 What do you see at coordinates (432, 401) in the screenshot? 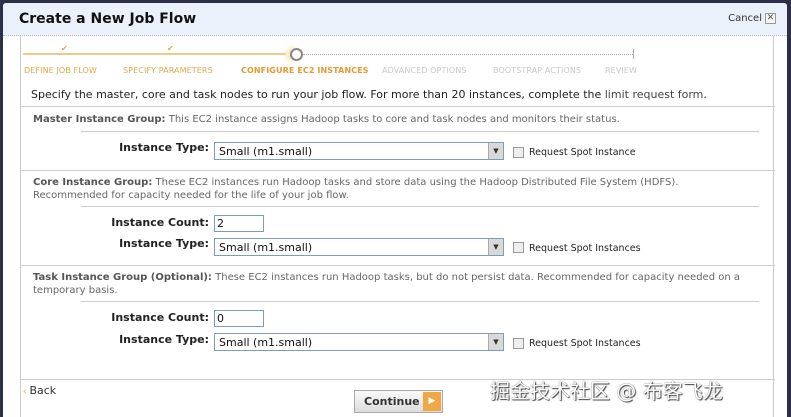
I see `play-arrow-icon: ▶` at bounding box center [432, 401].